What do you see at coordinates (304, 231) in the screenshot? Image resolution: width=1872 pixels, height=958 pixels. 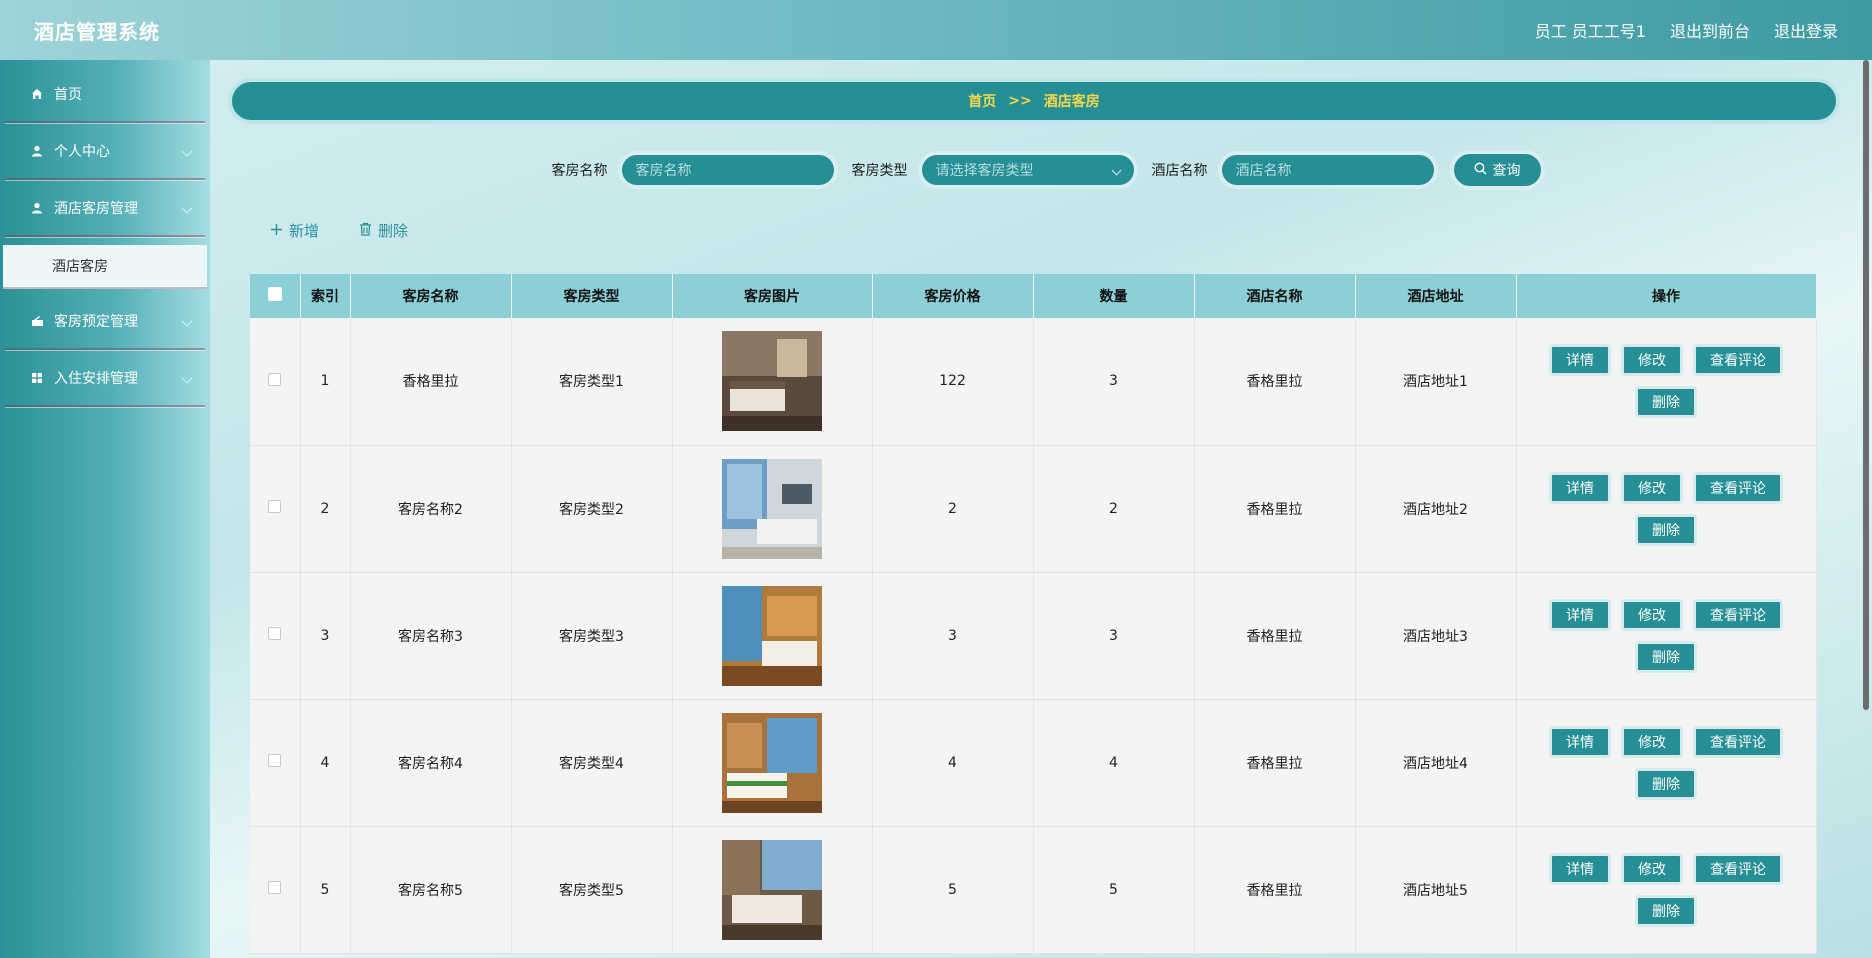 I see `add-button-label: 新增` at bounding box center [304, 231].